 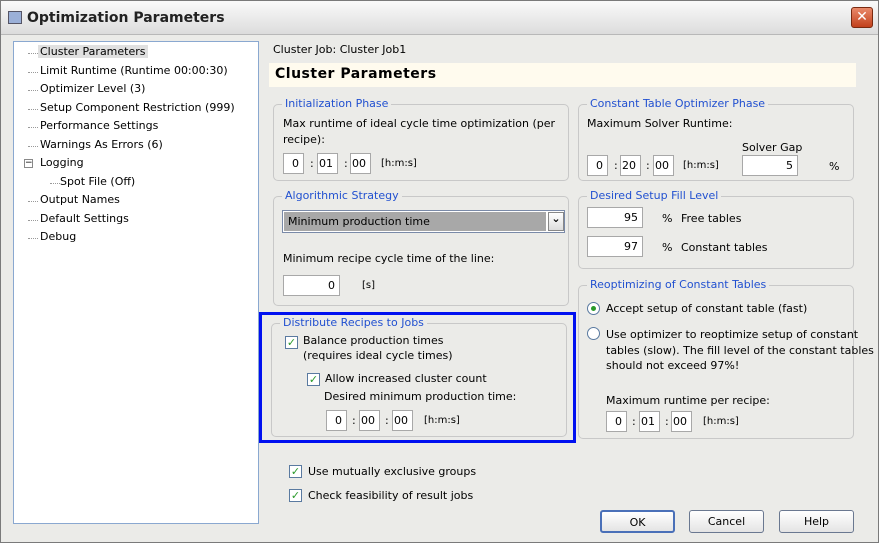 What do you see at coordinates (707, 308) in the screenshot?
I see `accept-setup-label: Accept setup of constant table (fast)` at bounding box center [707, 308].